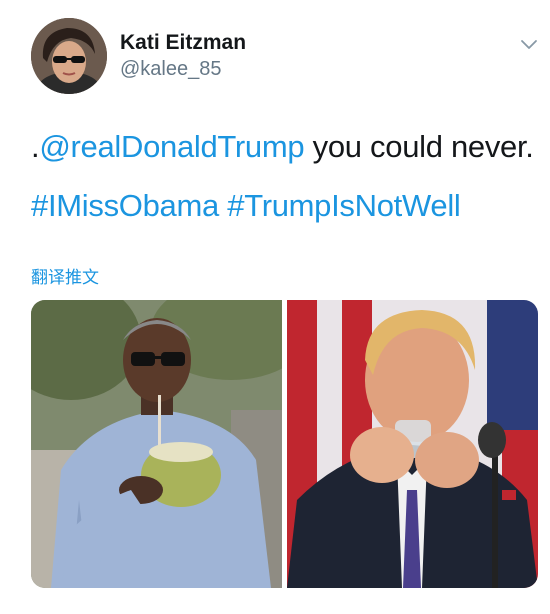  What do you see at coordinates (529, 44) in the screenshot?
I see `chevron-down-icon` at bounding box center [529, 44].